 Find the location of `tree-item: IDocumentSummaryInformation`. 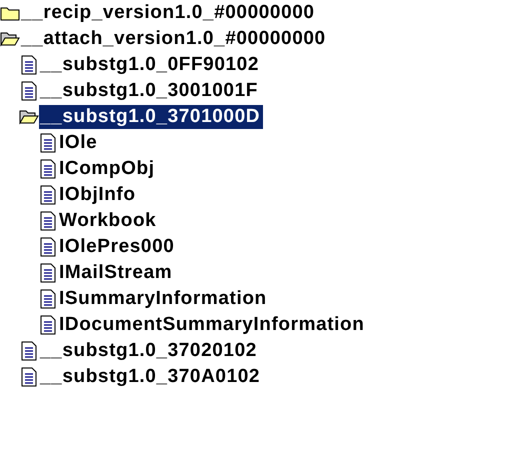

tree-item: IDocumentSummaryInformation is located at coordinates (213, 325).